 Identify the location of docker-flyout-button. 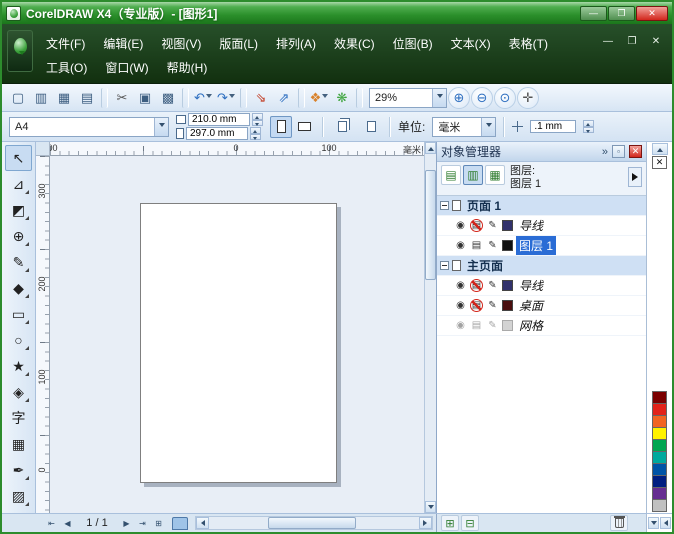
(635, 177).